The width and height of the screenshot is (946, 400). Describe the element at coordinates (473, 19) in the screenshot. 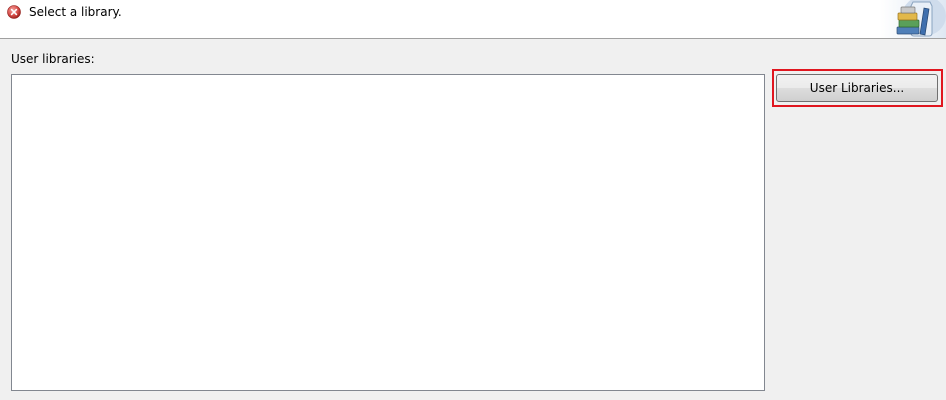

I see `wizard-header: Select a library.` at that location.